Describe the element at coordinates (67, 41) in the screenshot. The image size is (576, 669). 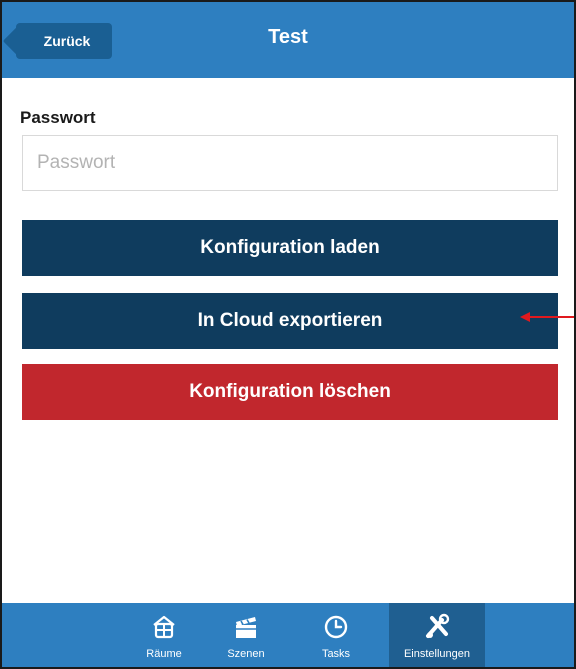
I see `back-button-label: Zurück` at that location.